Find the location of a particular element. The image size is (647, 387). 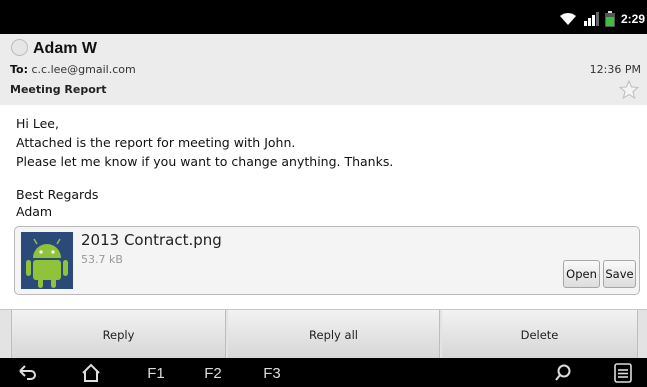

contact-presence-icon is located at coordinates (19, 47).